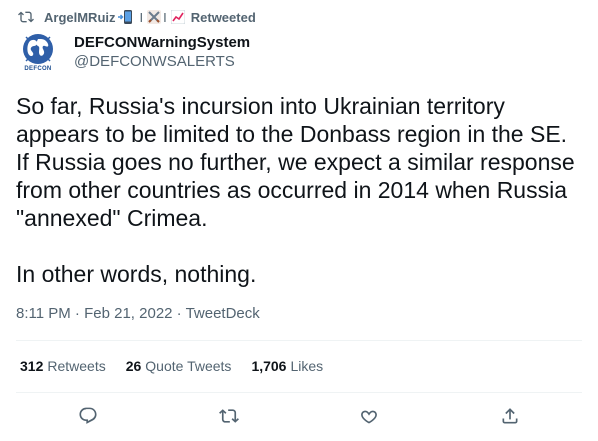 The image size is (598, 441). Describe the element at coordinates (299, 392) in the screenshot. I see `divider-bottom` at that location.